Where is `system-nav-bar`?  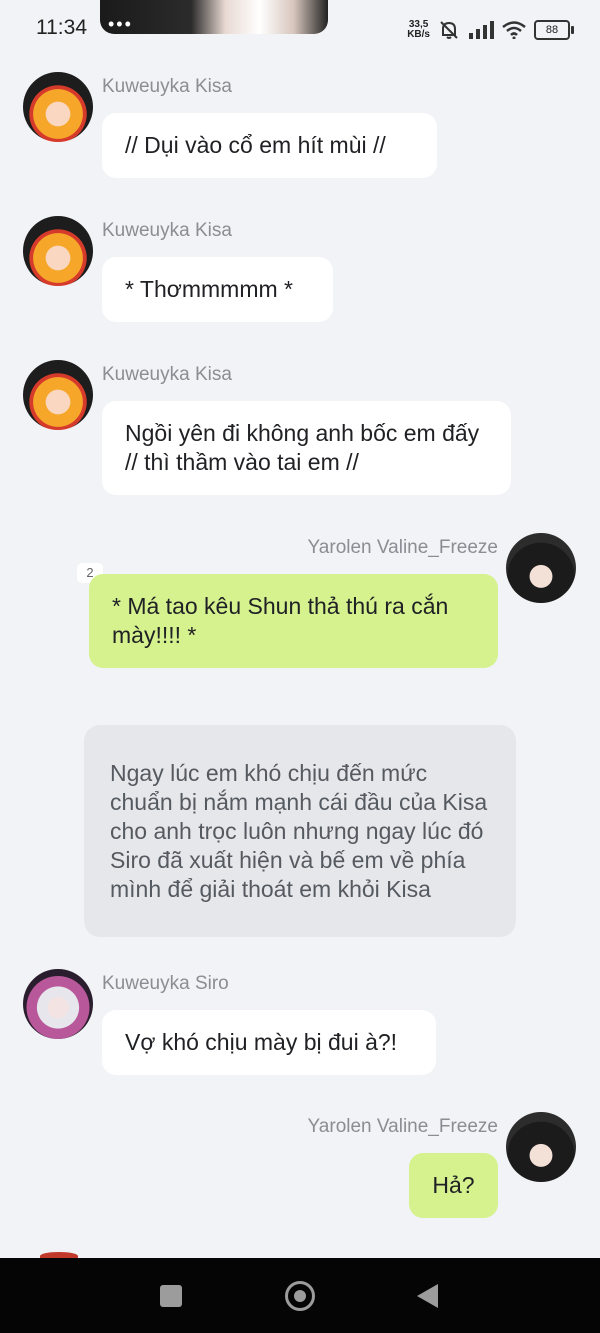 system-nav-bar is located at coordinates (300, 1295).